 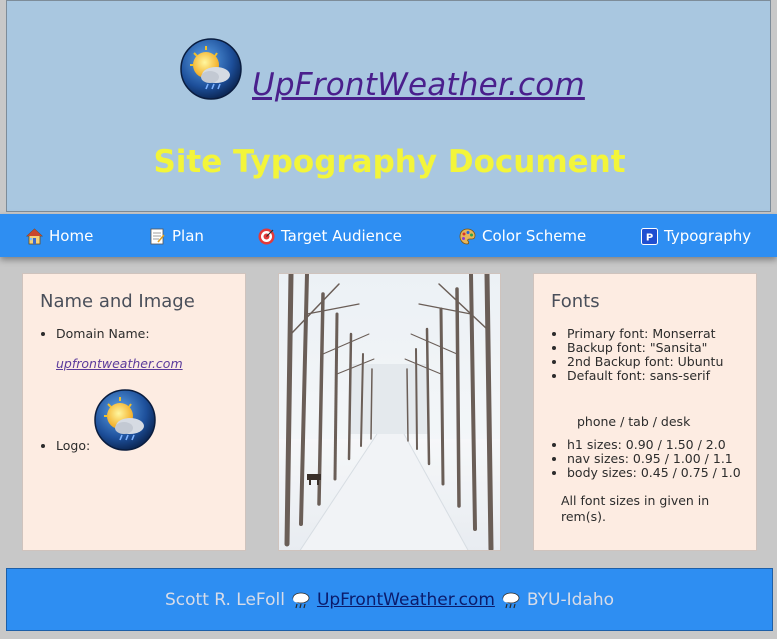 I want to click on nav-item-home: Home, so click(x=59, y=236).